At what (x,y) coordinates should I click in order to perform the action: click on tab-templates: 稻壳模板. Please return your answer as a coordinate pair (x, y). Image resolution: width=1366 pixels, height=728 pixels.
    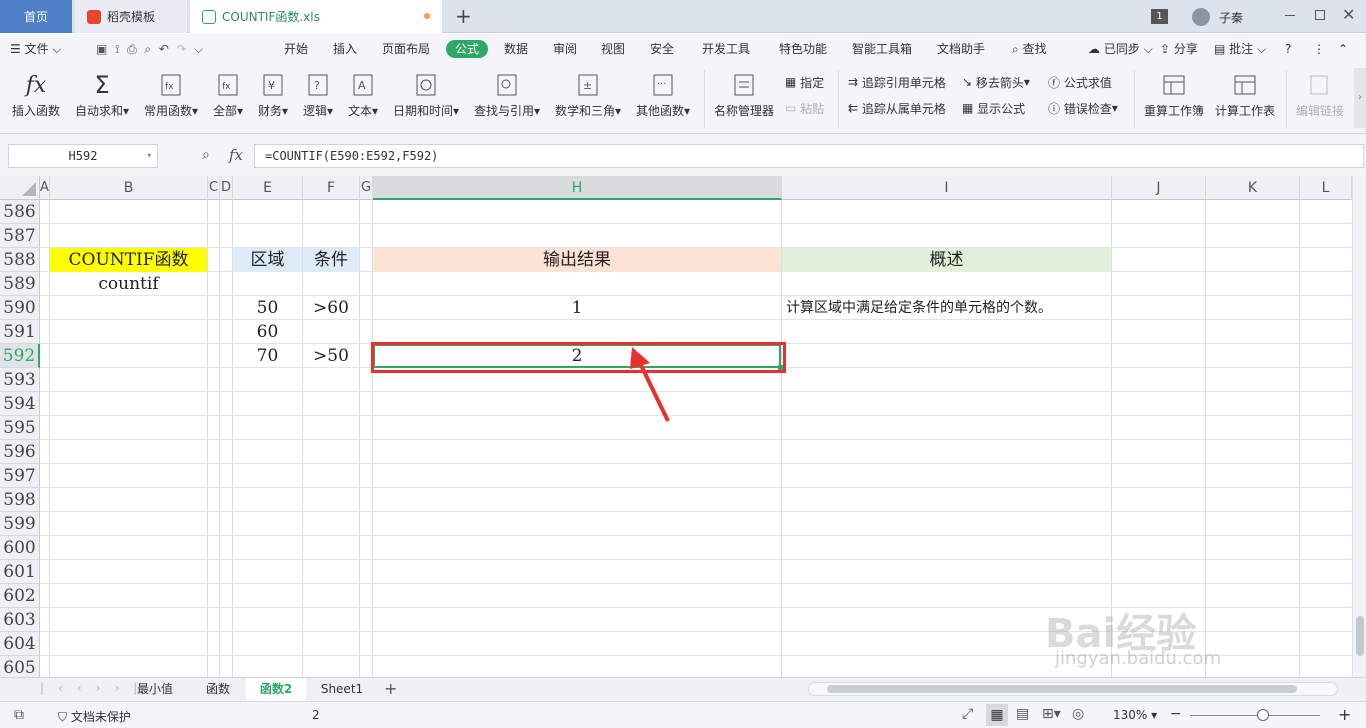
    Looking at the image, I should click on (131, 16).